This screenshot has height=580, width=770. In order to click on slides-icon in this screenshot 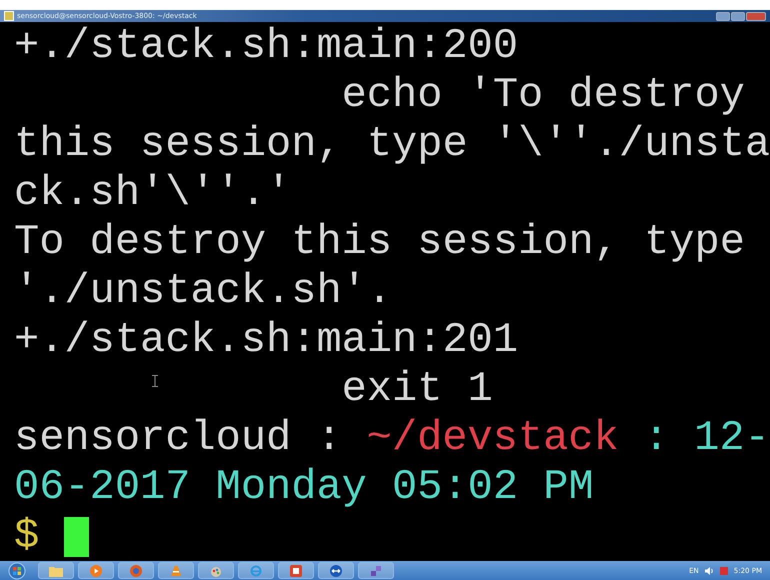, I will do `click(296, 570)`.